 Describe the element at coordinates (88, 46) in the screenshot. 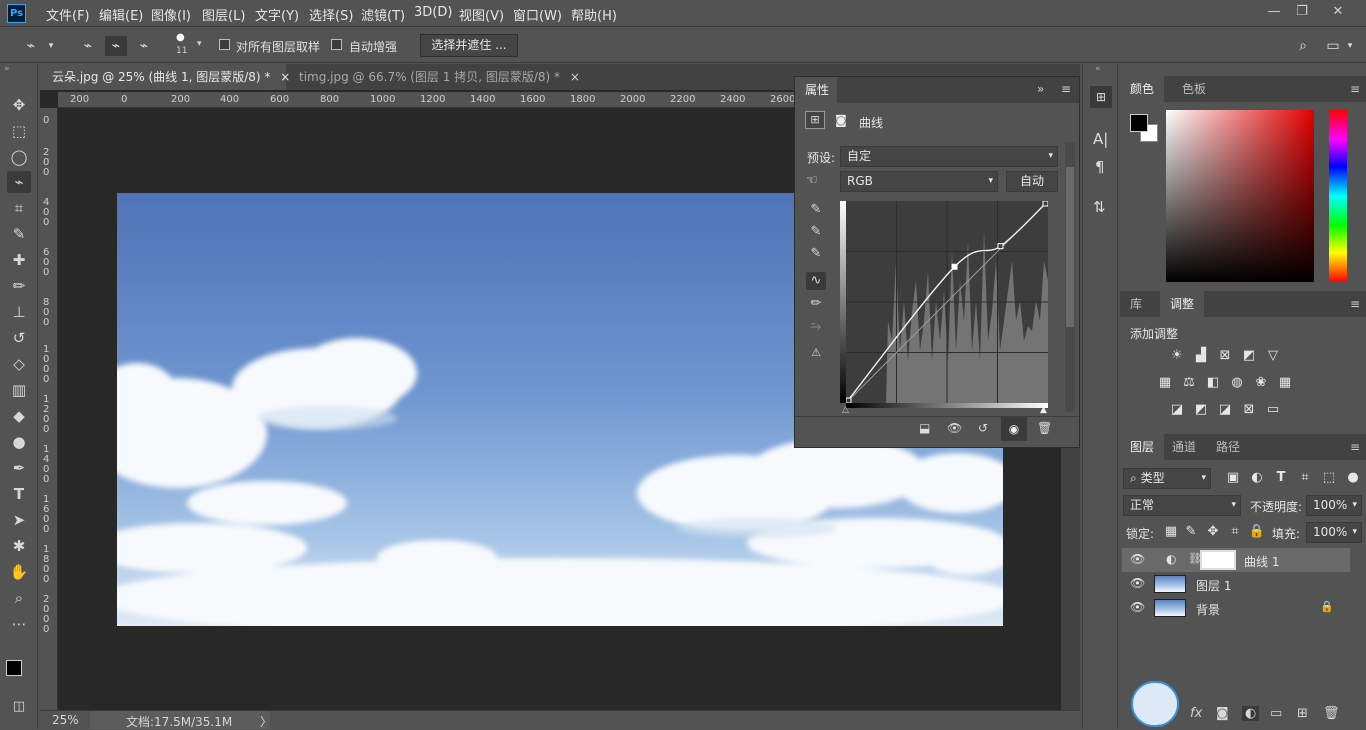

I see `new-selection-icon: ⌁` at that location.